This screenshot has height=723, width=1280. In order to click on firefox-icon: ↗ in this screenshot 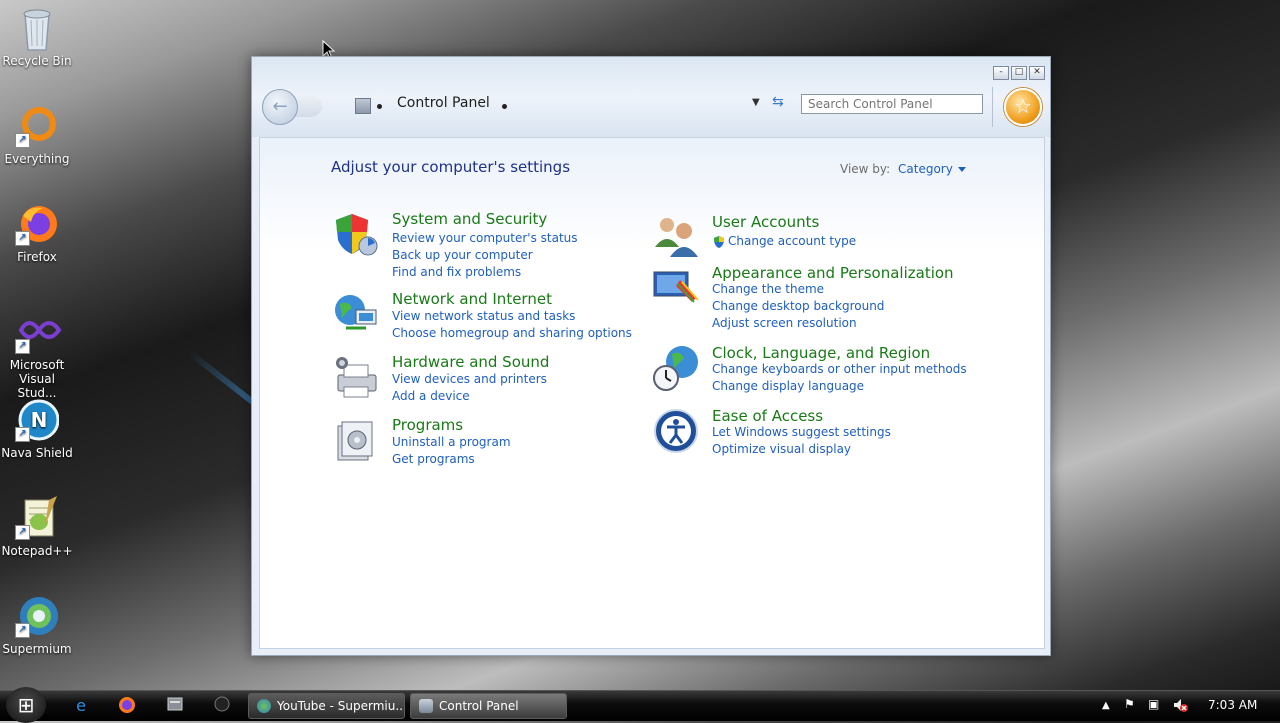, I will do `click(37, 224)`.